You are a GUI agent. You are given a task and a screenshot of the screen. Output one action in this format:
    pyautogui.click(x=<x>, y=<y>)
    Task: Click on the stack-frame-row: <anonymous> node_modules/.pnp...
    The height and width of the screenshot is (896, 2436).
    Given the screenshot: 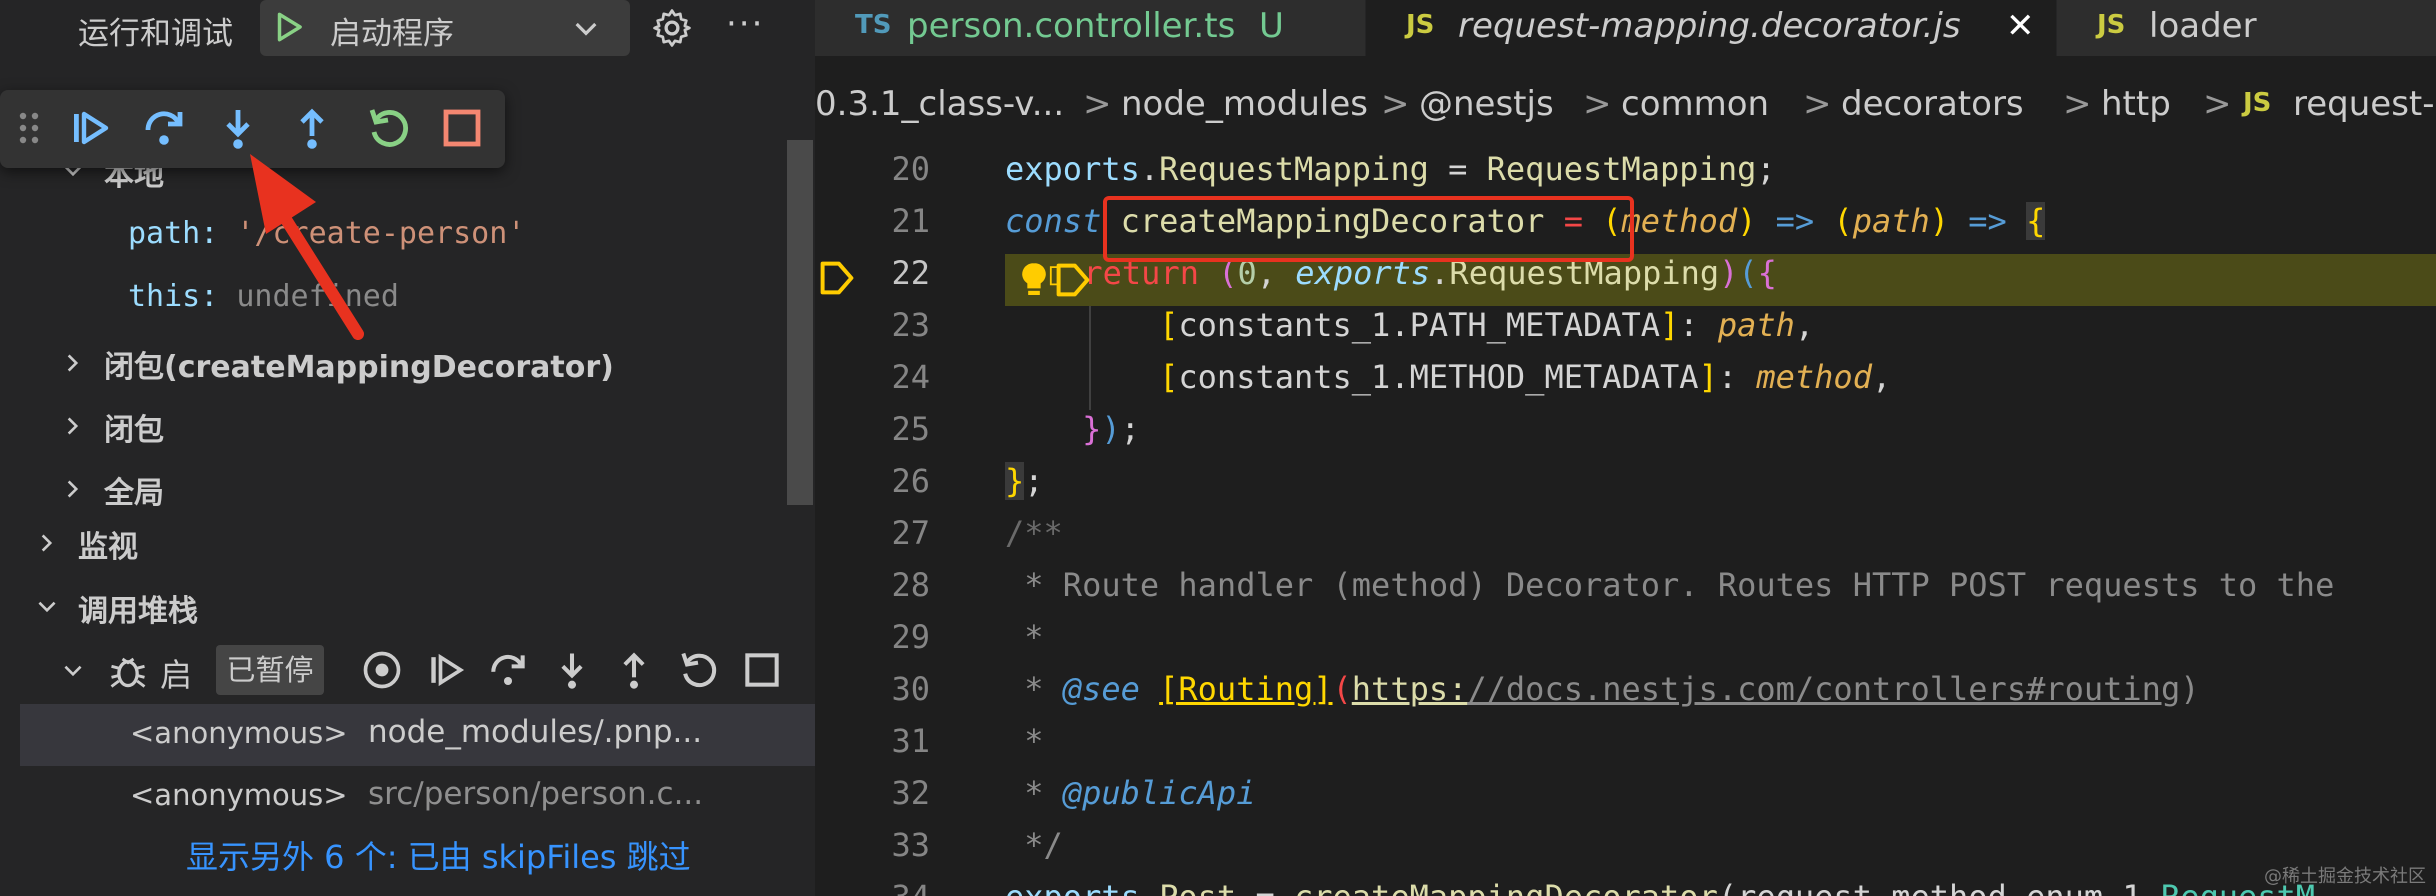 What is the action you would take?
    pyautogui.click(x=417, y=735)
    